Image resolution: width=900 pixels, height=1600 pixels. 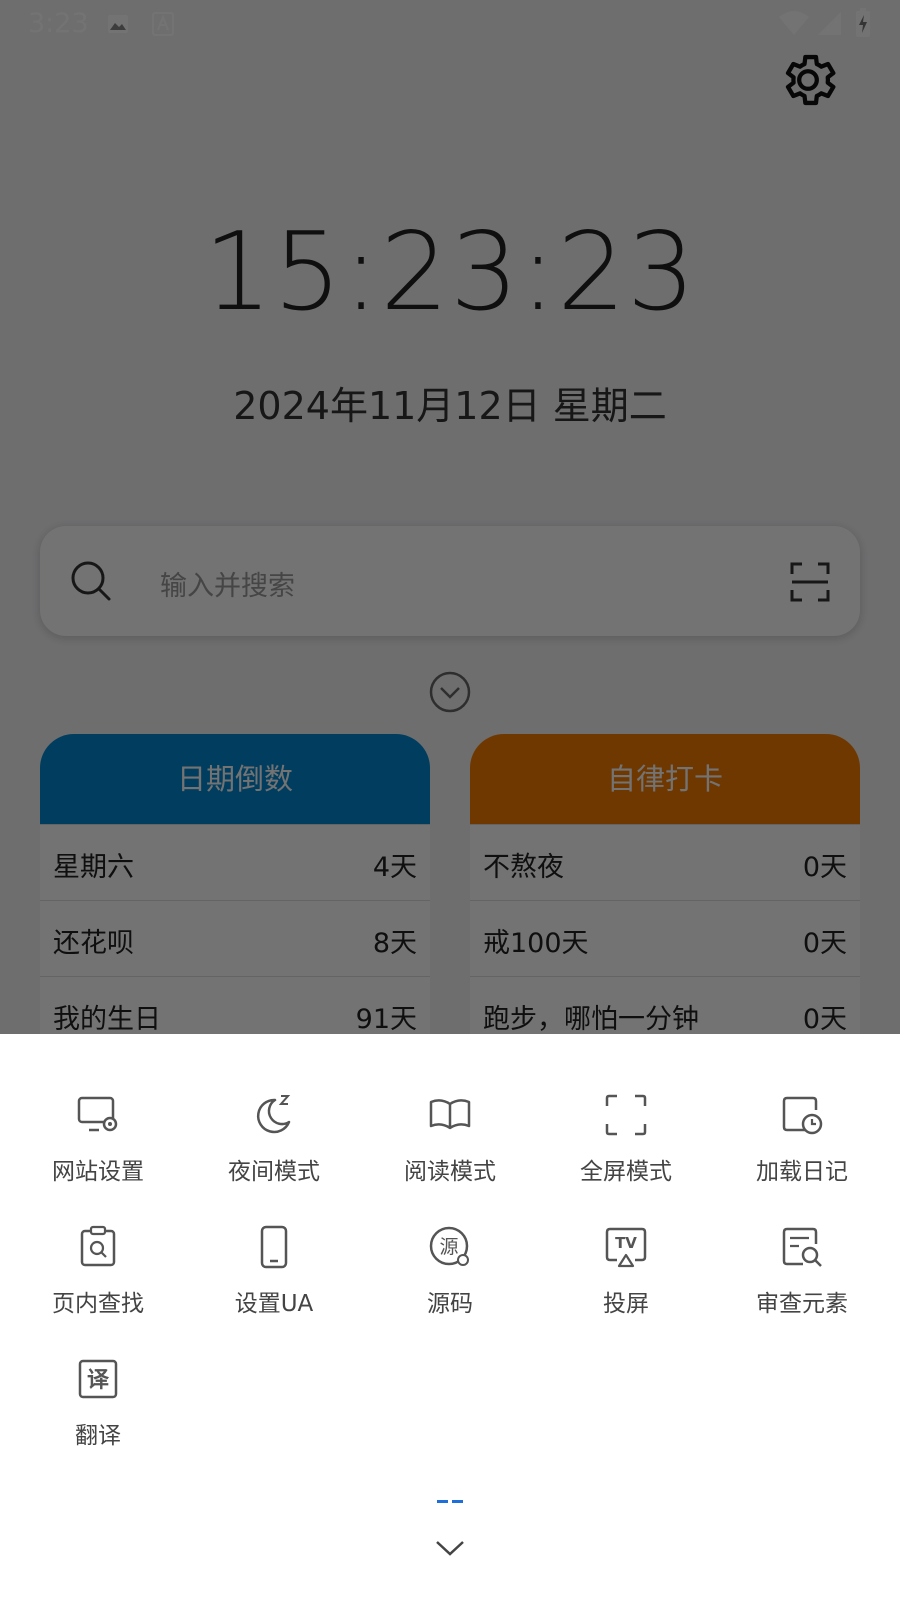 I want to click on clock-date: 2024年11月12日 星期二, so click(x=450, y=406).